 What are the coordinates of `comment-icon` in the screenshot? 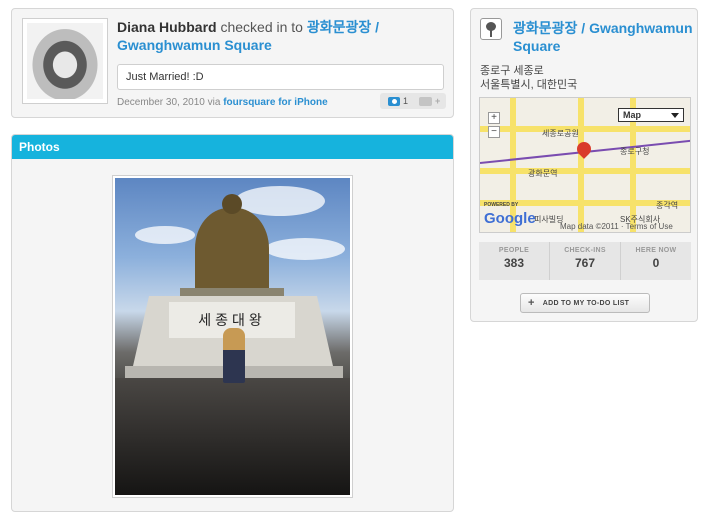 It's located at (426, 101).